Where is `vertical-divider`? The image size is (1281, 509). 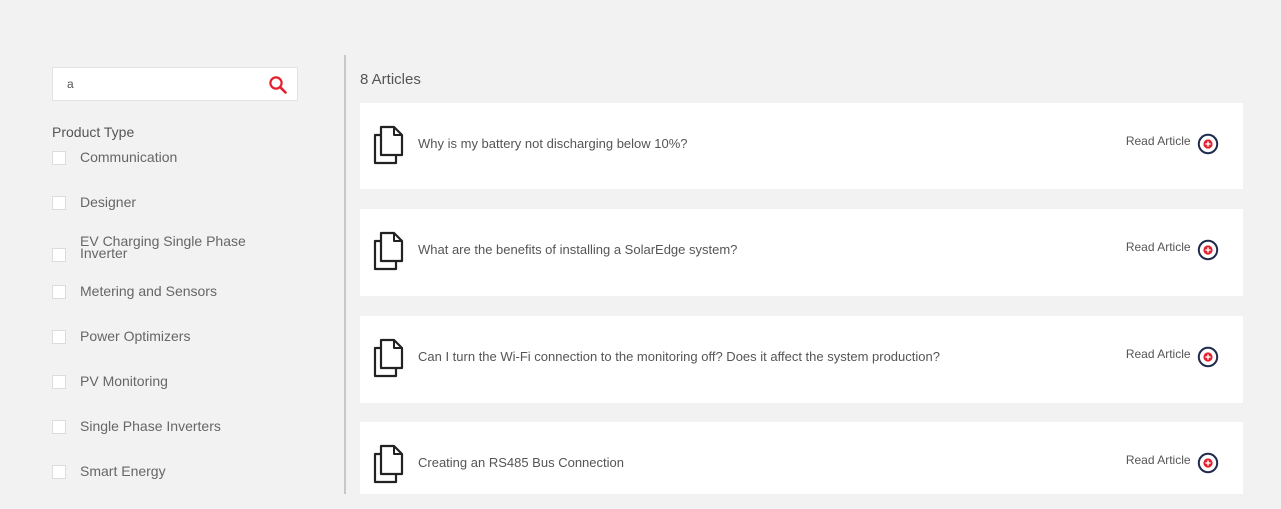 vertical-divider is located at coordinates (345, 274).